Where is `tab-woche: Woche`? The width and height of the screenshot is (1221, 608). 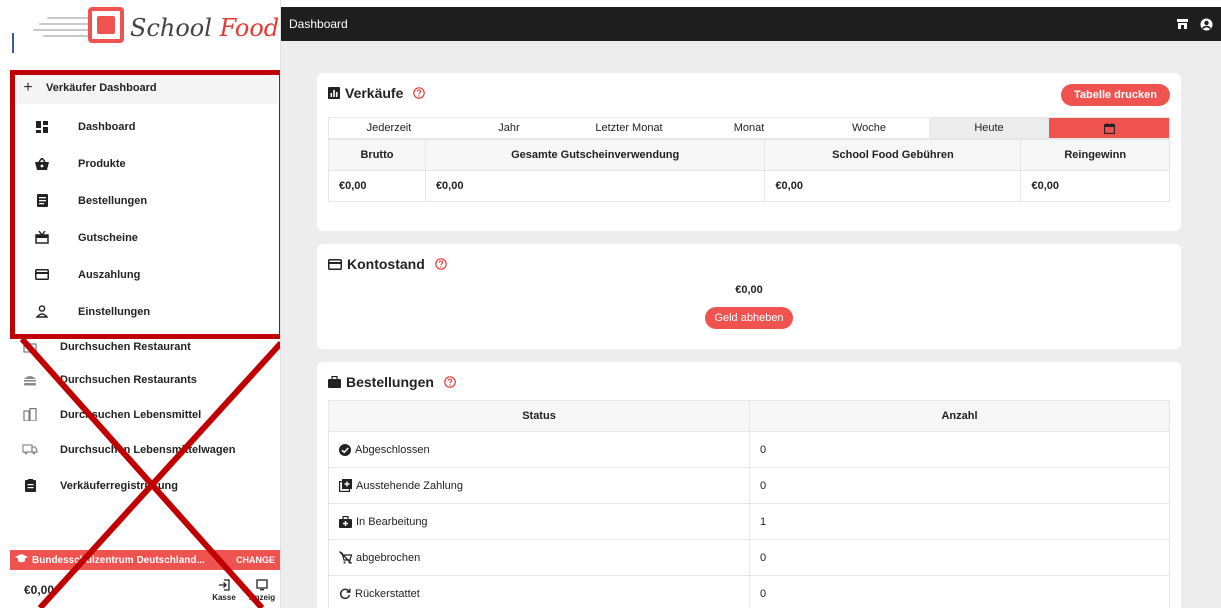
tab-woche: Woche is located at coordinates (869, 128).